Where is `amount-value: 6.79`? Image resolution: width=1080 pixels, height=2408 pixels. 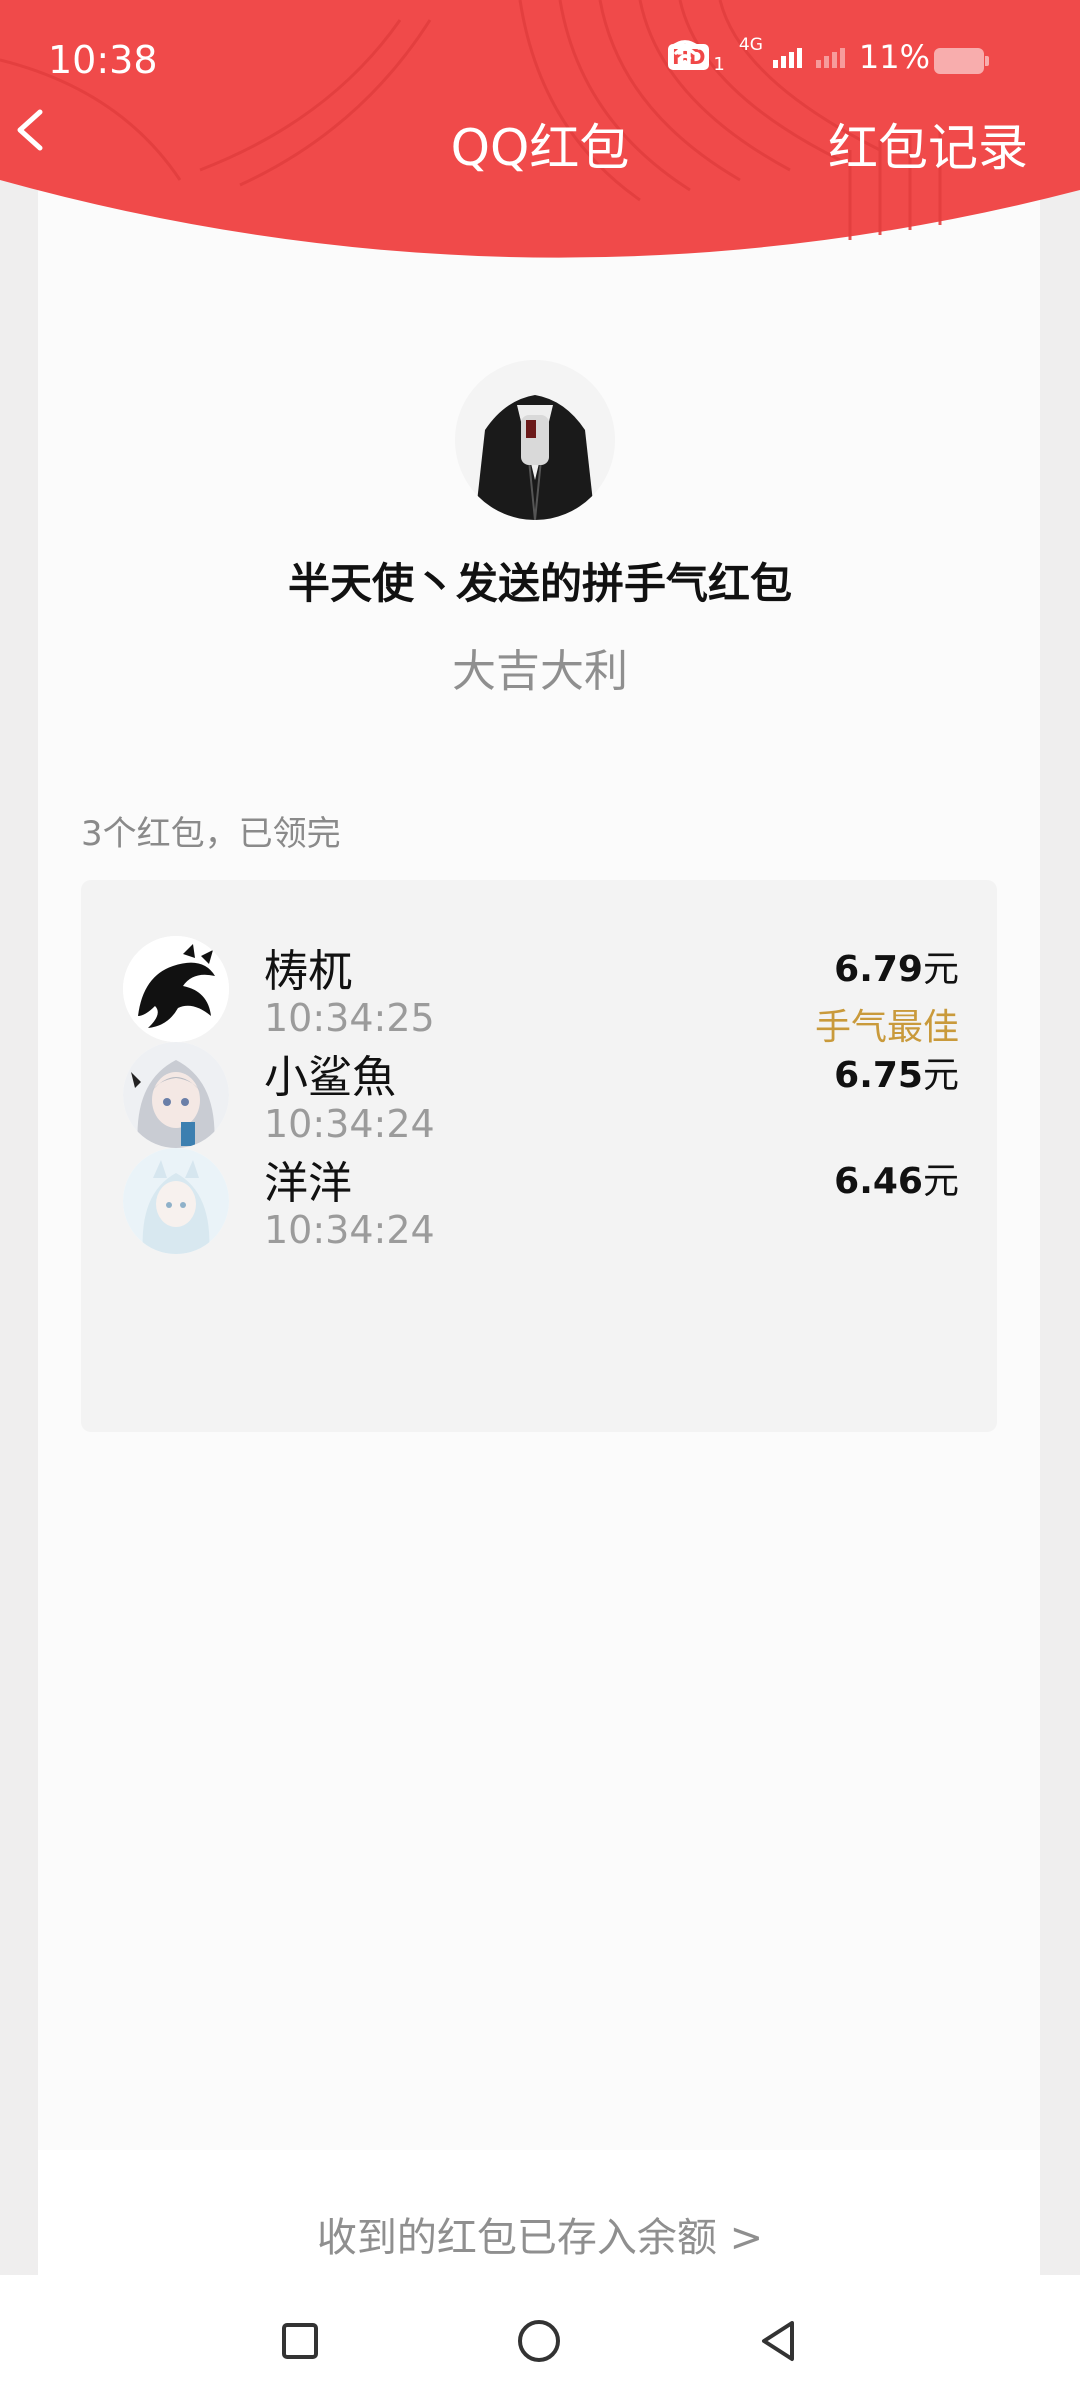 amount-value: 6.79 is located at coordinates (878, 969).